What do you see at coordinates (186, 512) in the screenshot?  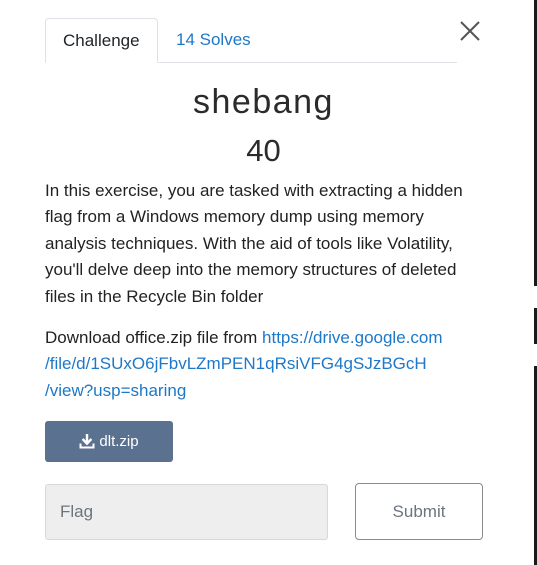 I see `flag-input` at bounding box center [186, 512].